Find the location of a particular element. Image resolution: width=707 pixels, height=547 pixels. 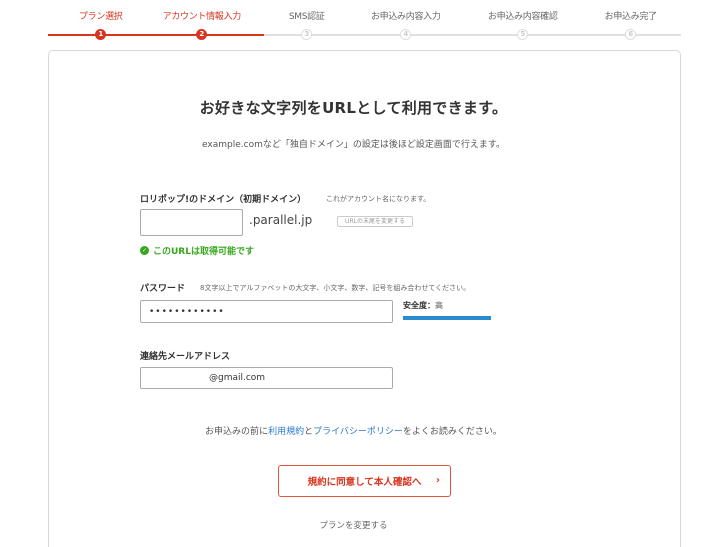

progress-line-done is located at coordinates (156, 35).